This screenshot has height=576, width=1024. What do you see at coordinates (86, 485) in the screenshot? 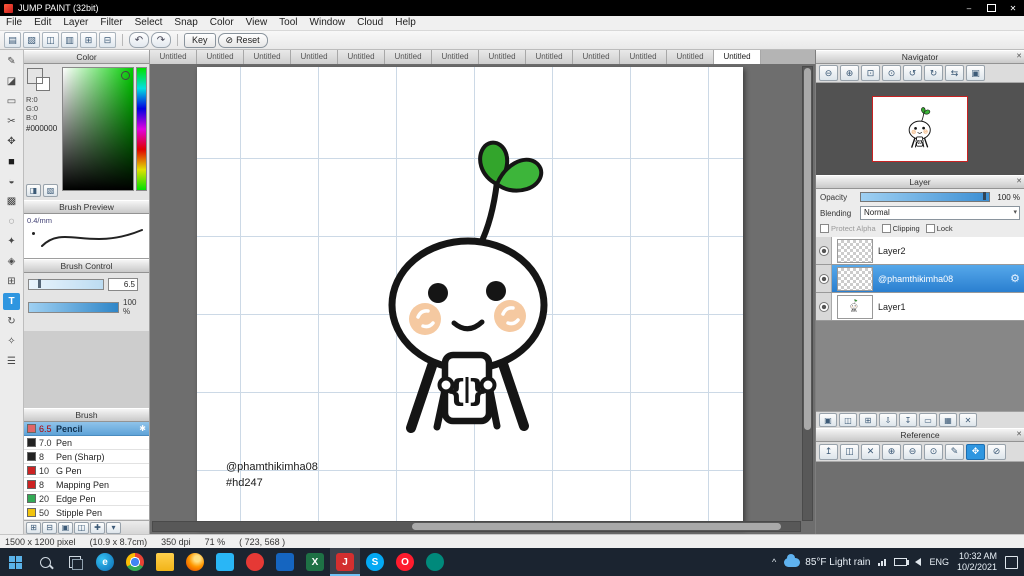
I see `brush-item-mapping-pen: 8 Mapping Pen` at bounding box center [86, 485].